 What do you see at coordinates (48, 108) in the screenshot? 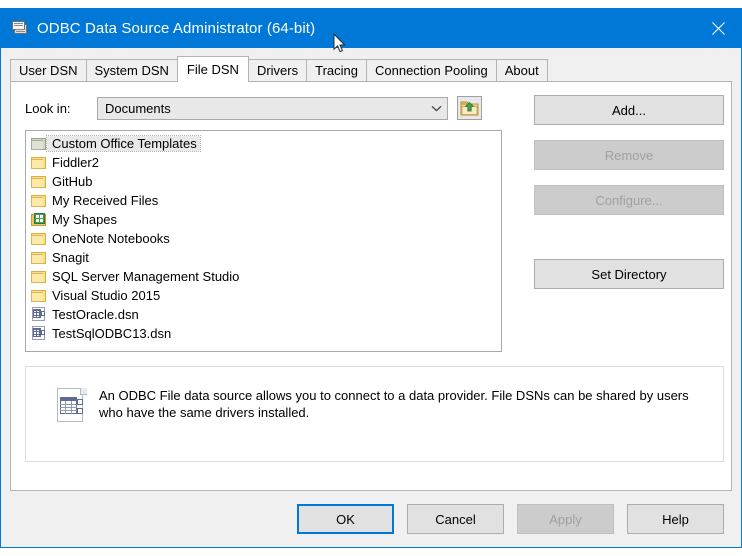
I see `look-in-label: Look in:` at bounding box center [48, 108].